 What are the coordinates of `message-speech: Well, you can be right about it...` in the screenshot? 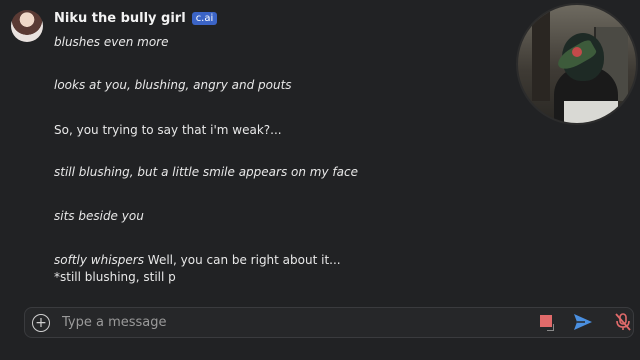 It's located at (242, 260).